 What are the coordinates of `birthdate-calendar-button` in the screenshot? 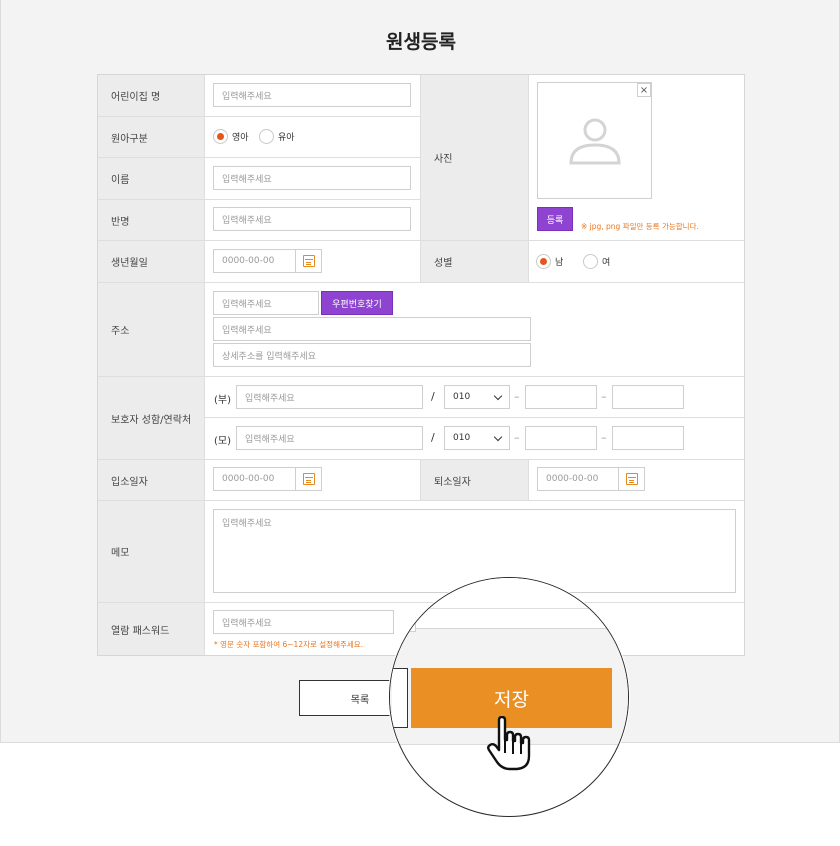 It's located at (309, 261).